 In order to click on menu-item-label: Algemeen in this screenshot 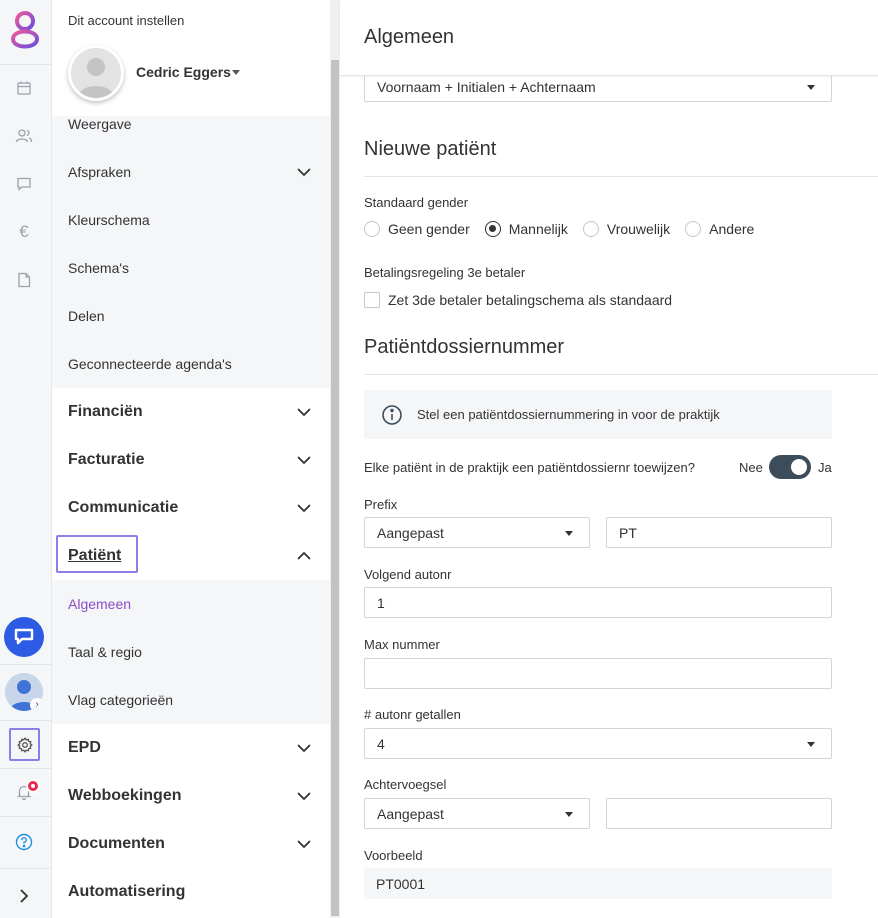, I will do `click(100, 604)`.